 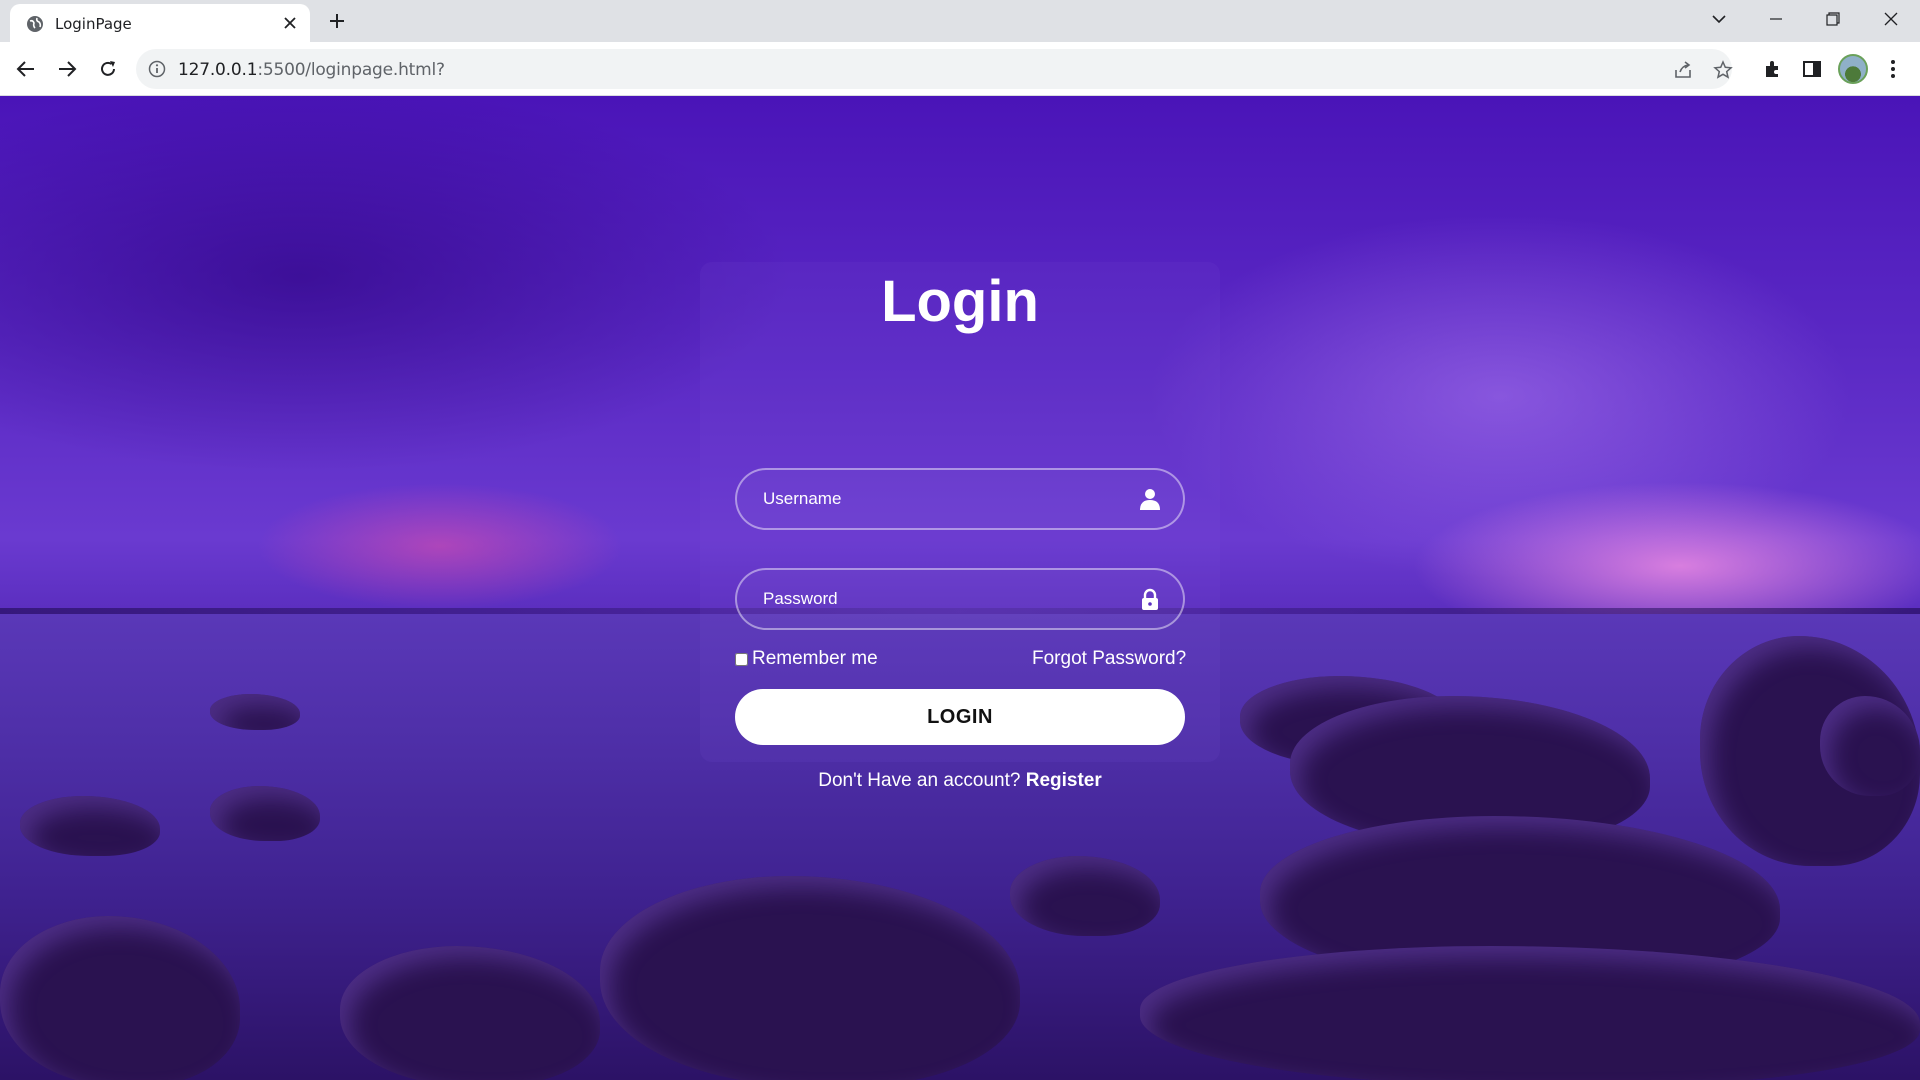 What do you see at coordinates (960, 21) in the screenshot?
I see `browser-tab-bar: LoginPage` at bounding box center [960, 21].